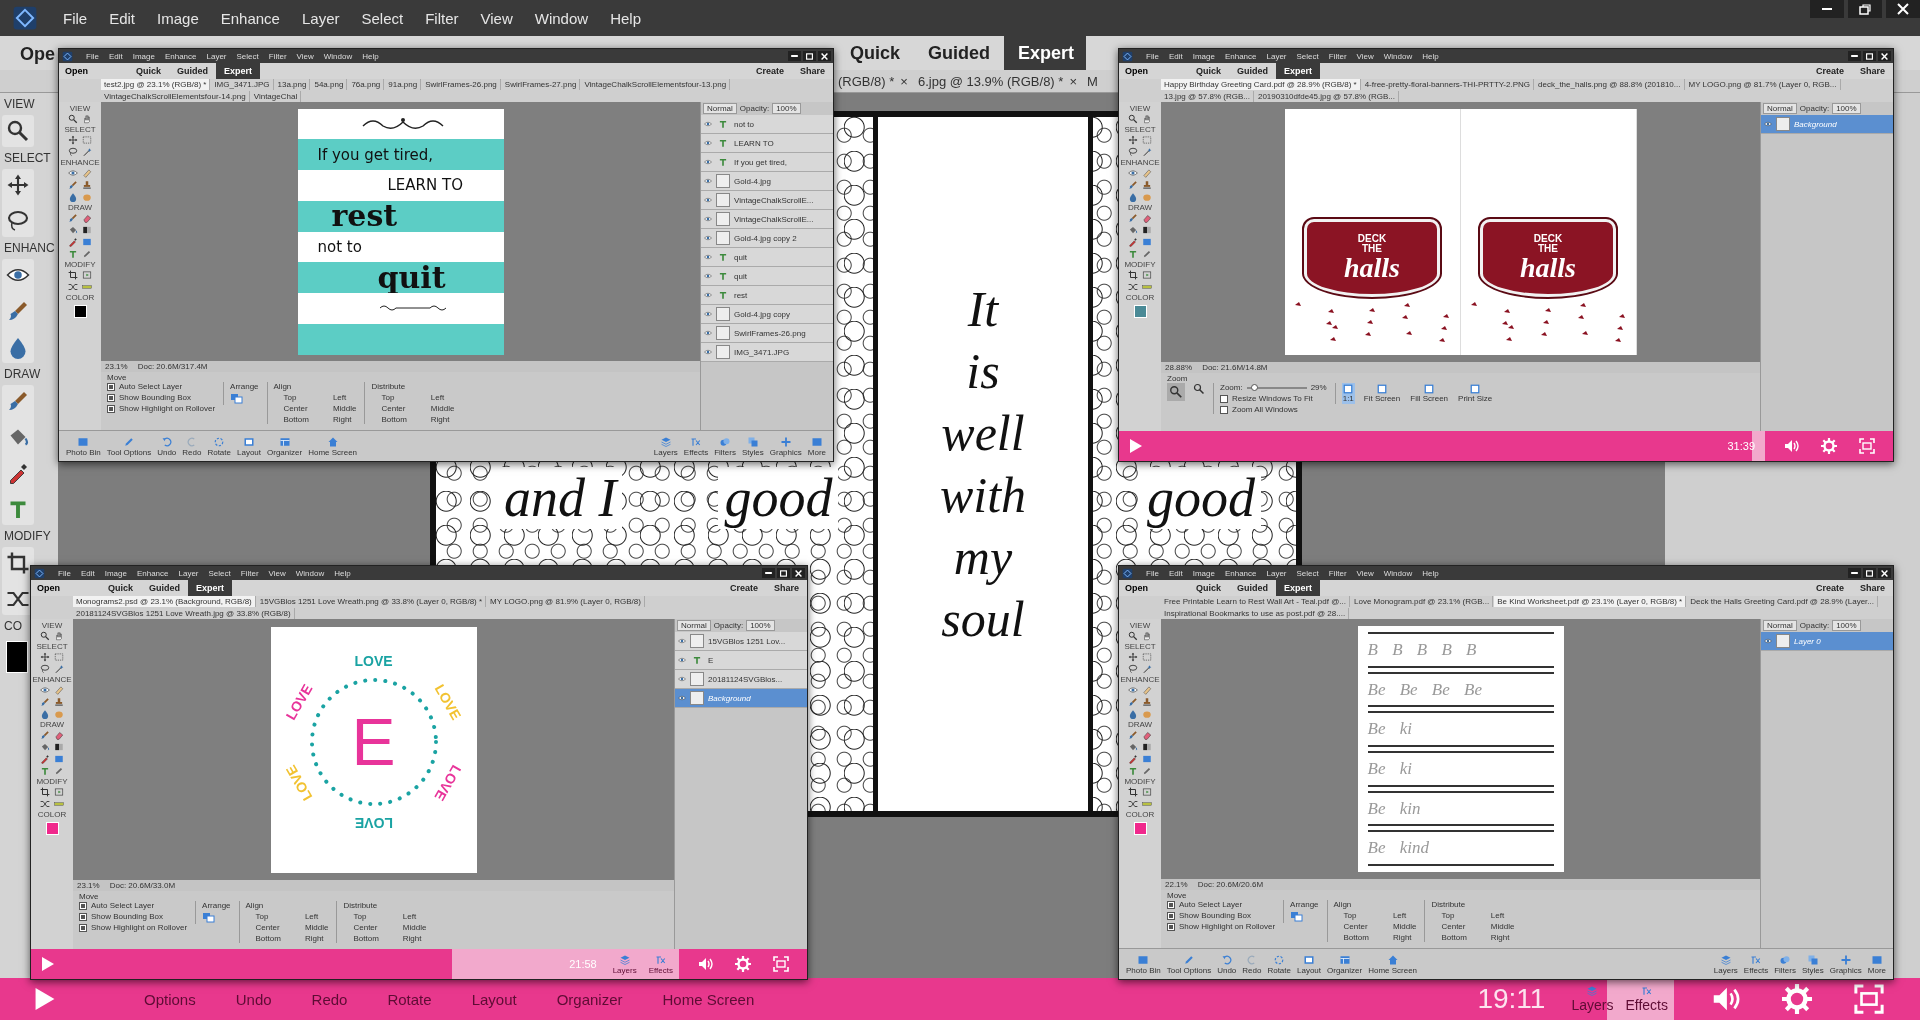  What do you see at coordinates (767, 162) in the screenshot?
I see `layer-row: If you get tired,` at bounding box center [767, 162].